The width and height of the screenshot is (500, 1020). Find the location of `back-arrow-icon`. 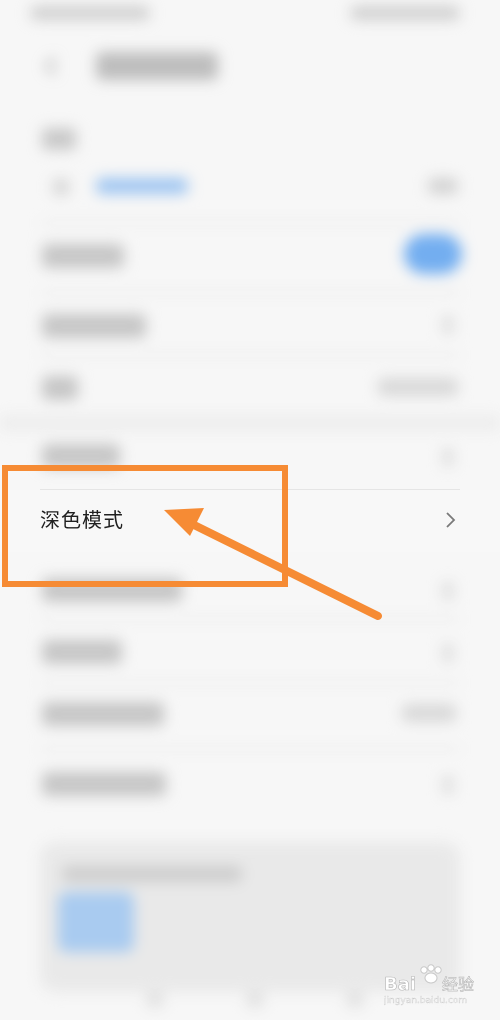

back-arrow-icon is located at coordinates (52, 66).